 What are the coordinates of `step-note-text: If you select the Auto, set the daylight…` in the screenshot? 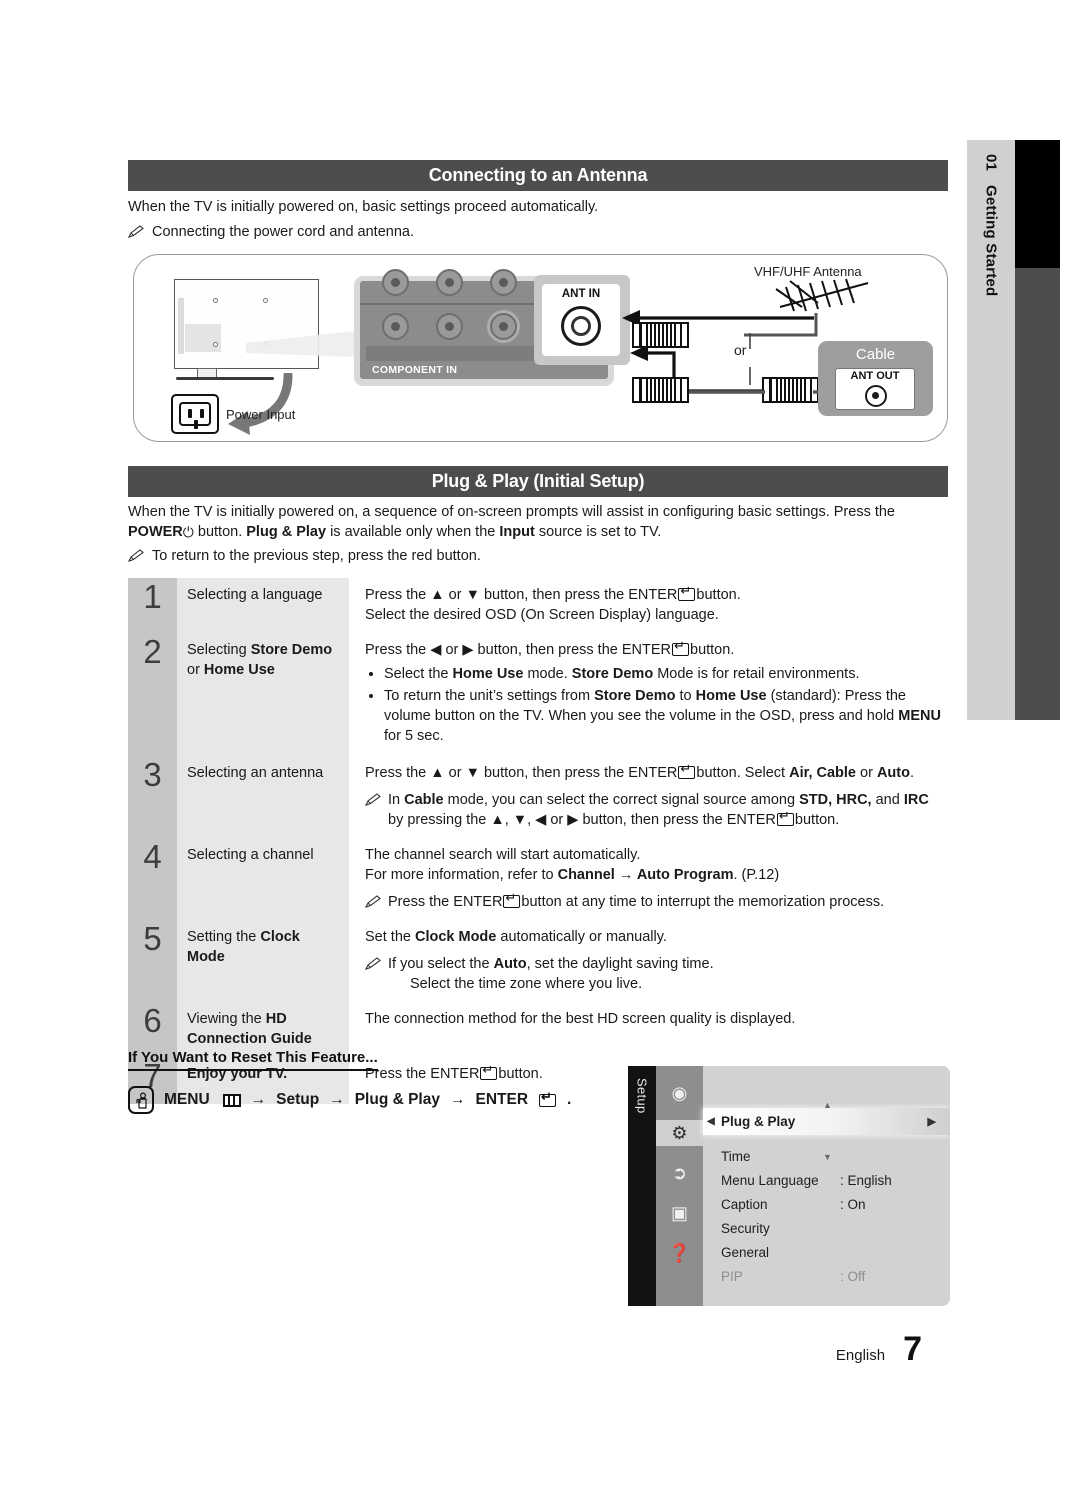 It's located at (551, 974).